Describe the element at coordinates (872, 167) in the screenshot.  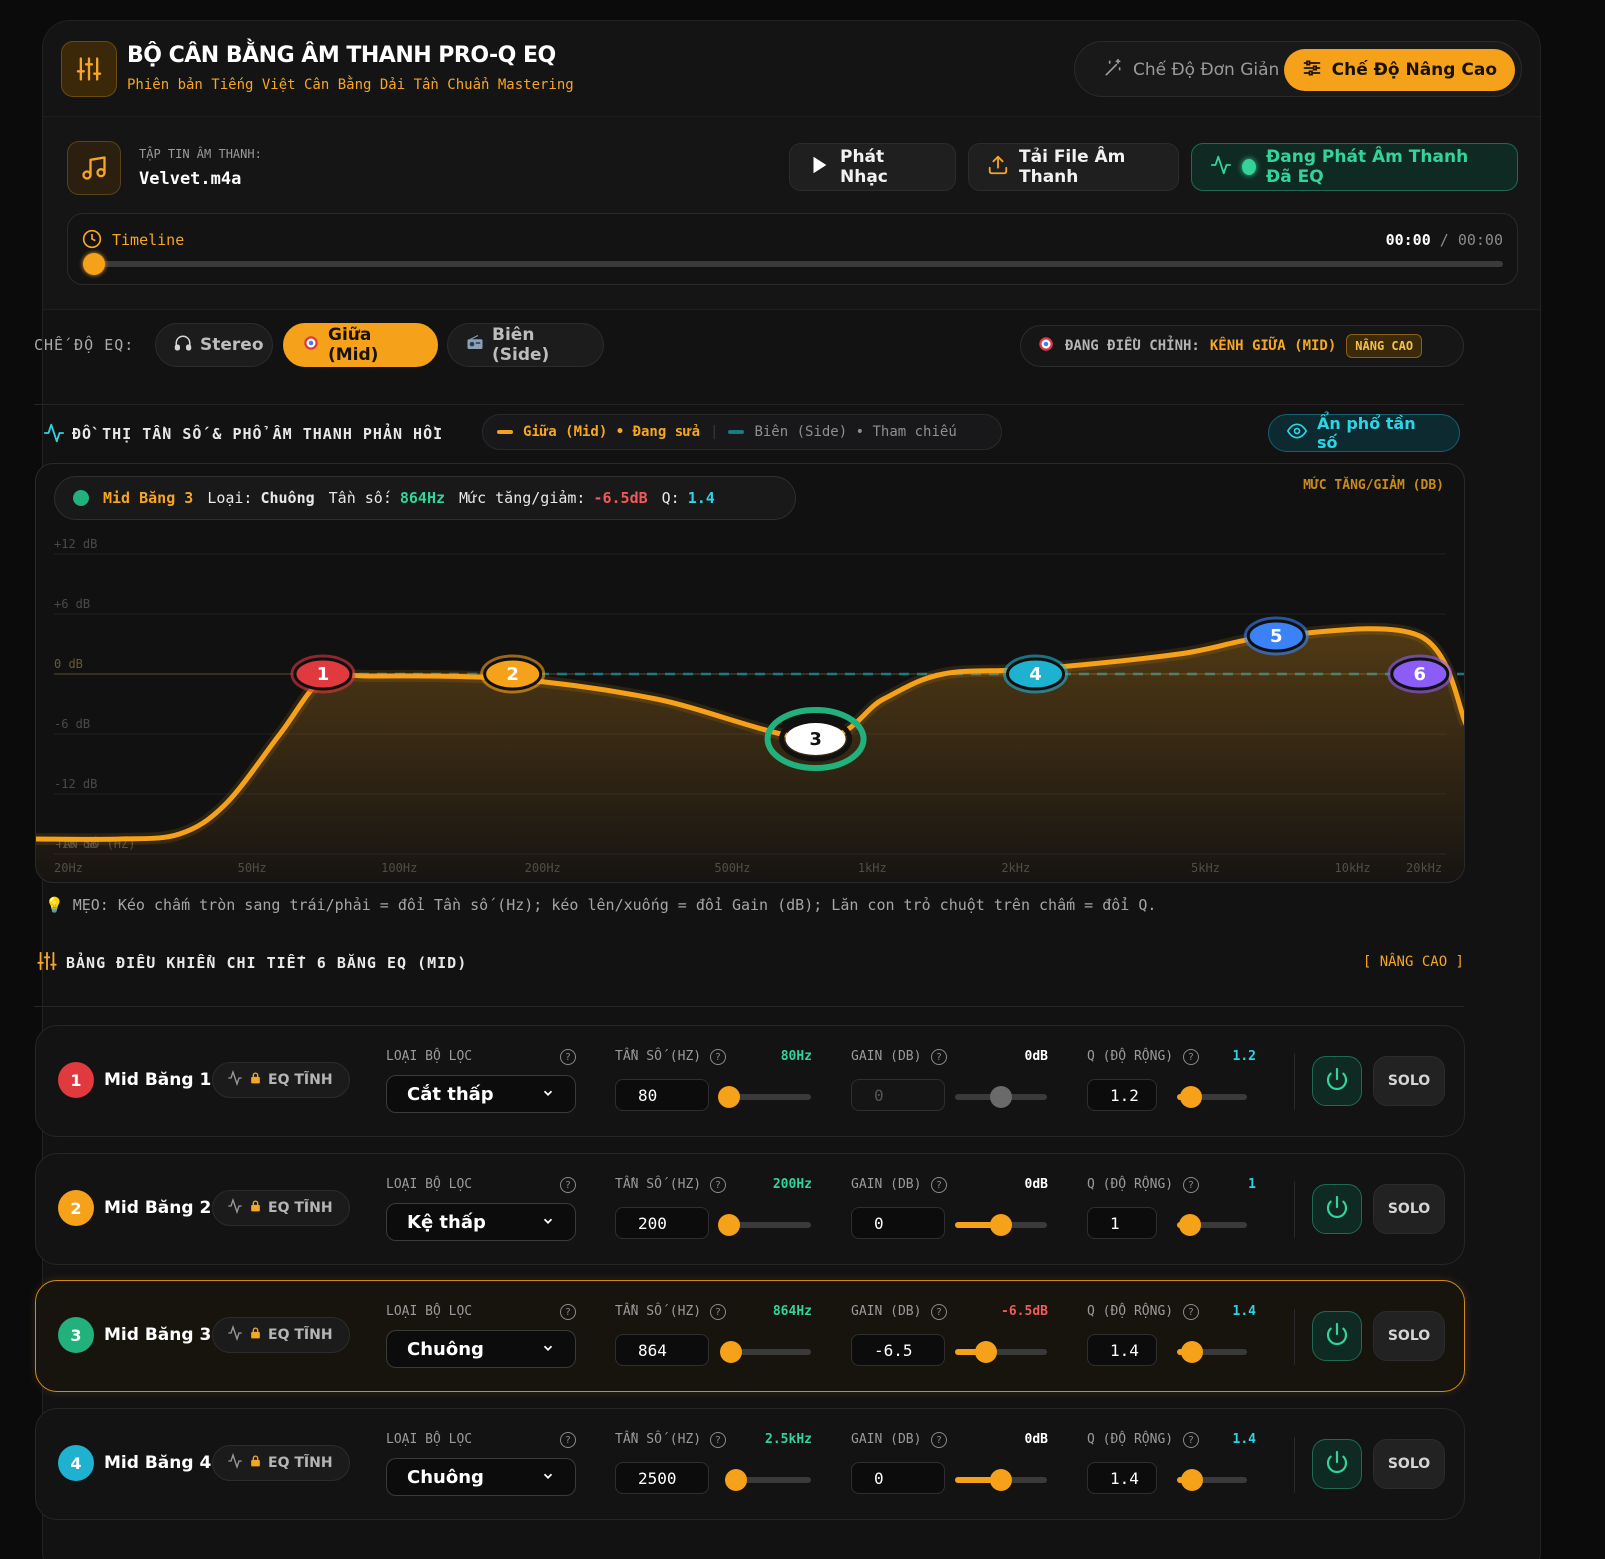
I see `play-button: Phát Nhạc` at that location.